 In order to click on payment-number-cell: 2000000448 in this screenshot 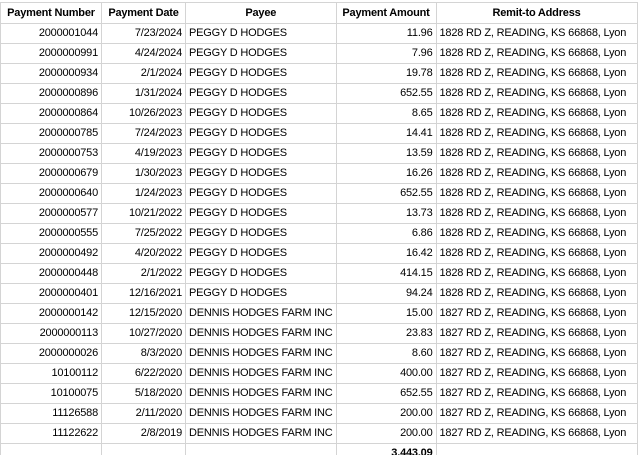, I will do `click(51, 273)`.